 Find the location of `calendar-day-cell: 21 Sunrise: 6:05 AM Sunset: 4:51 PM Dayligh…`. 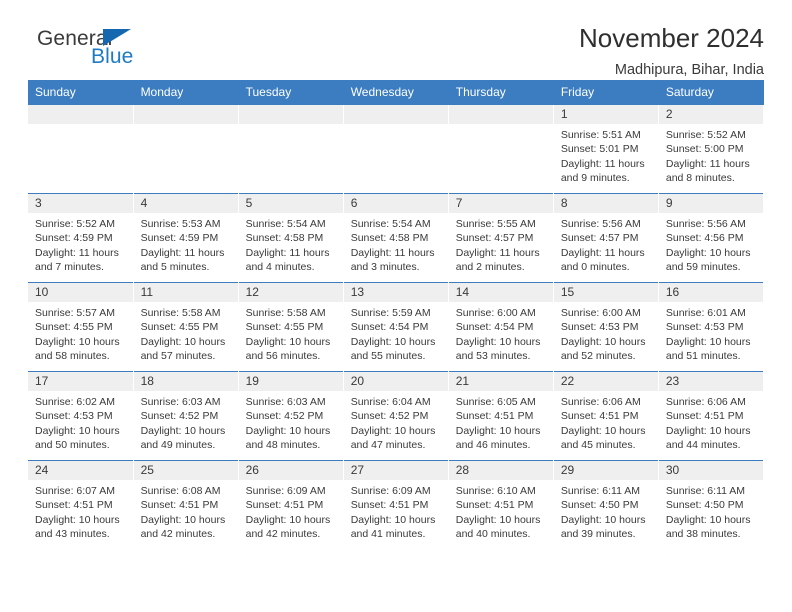

calendar-day-cell: 21 Sunrise: 6:05 AM Sunset: 4:51 PM Dayligh… is located at coordinates (501, 416).